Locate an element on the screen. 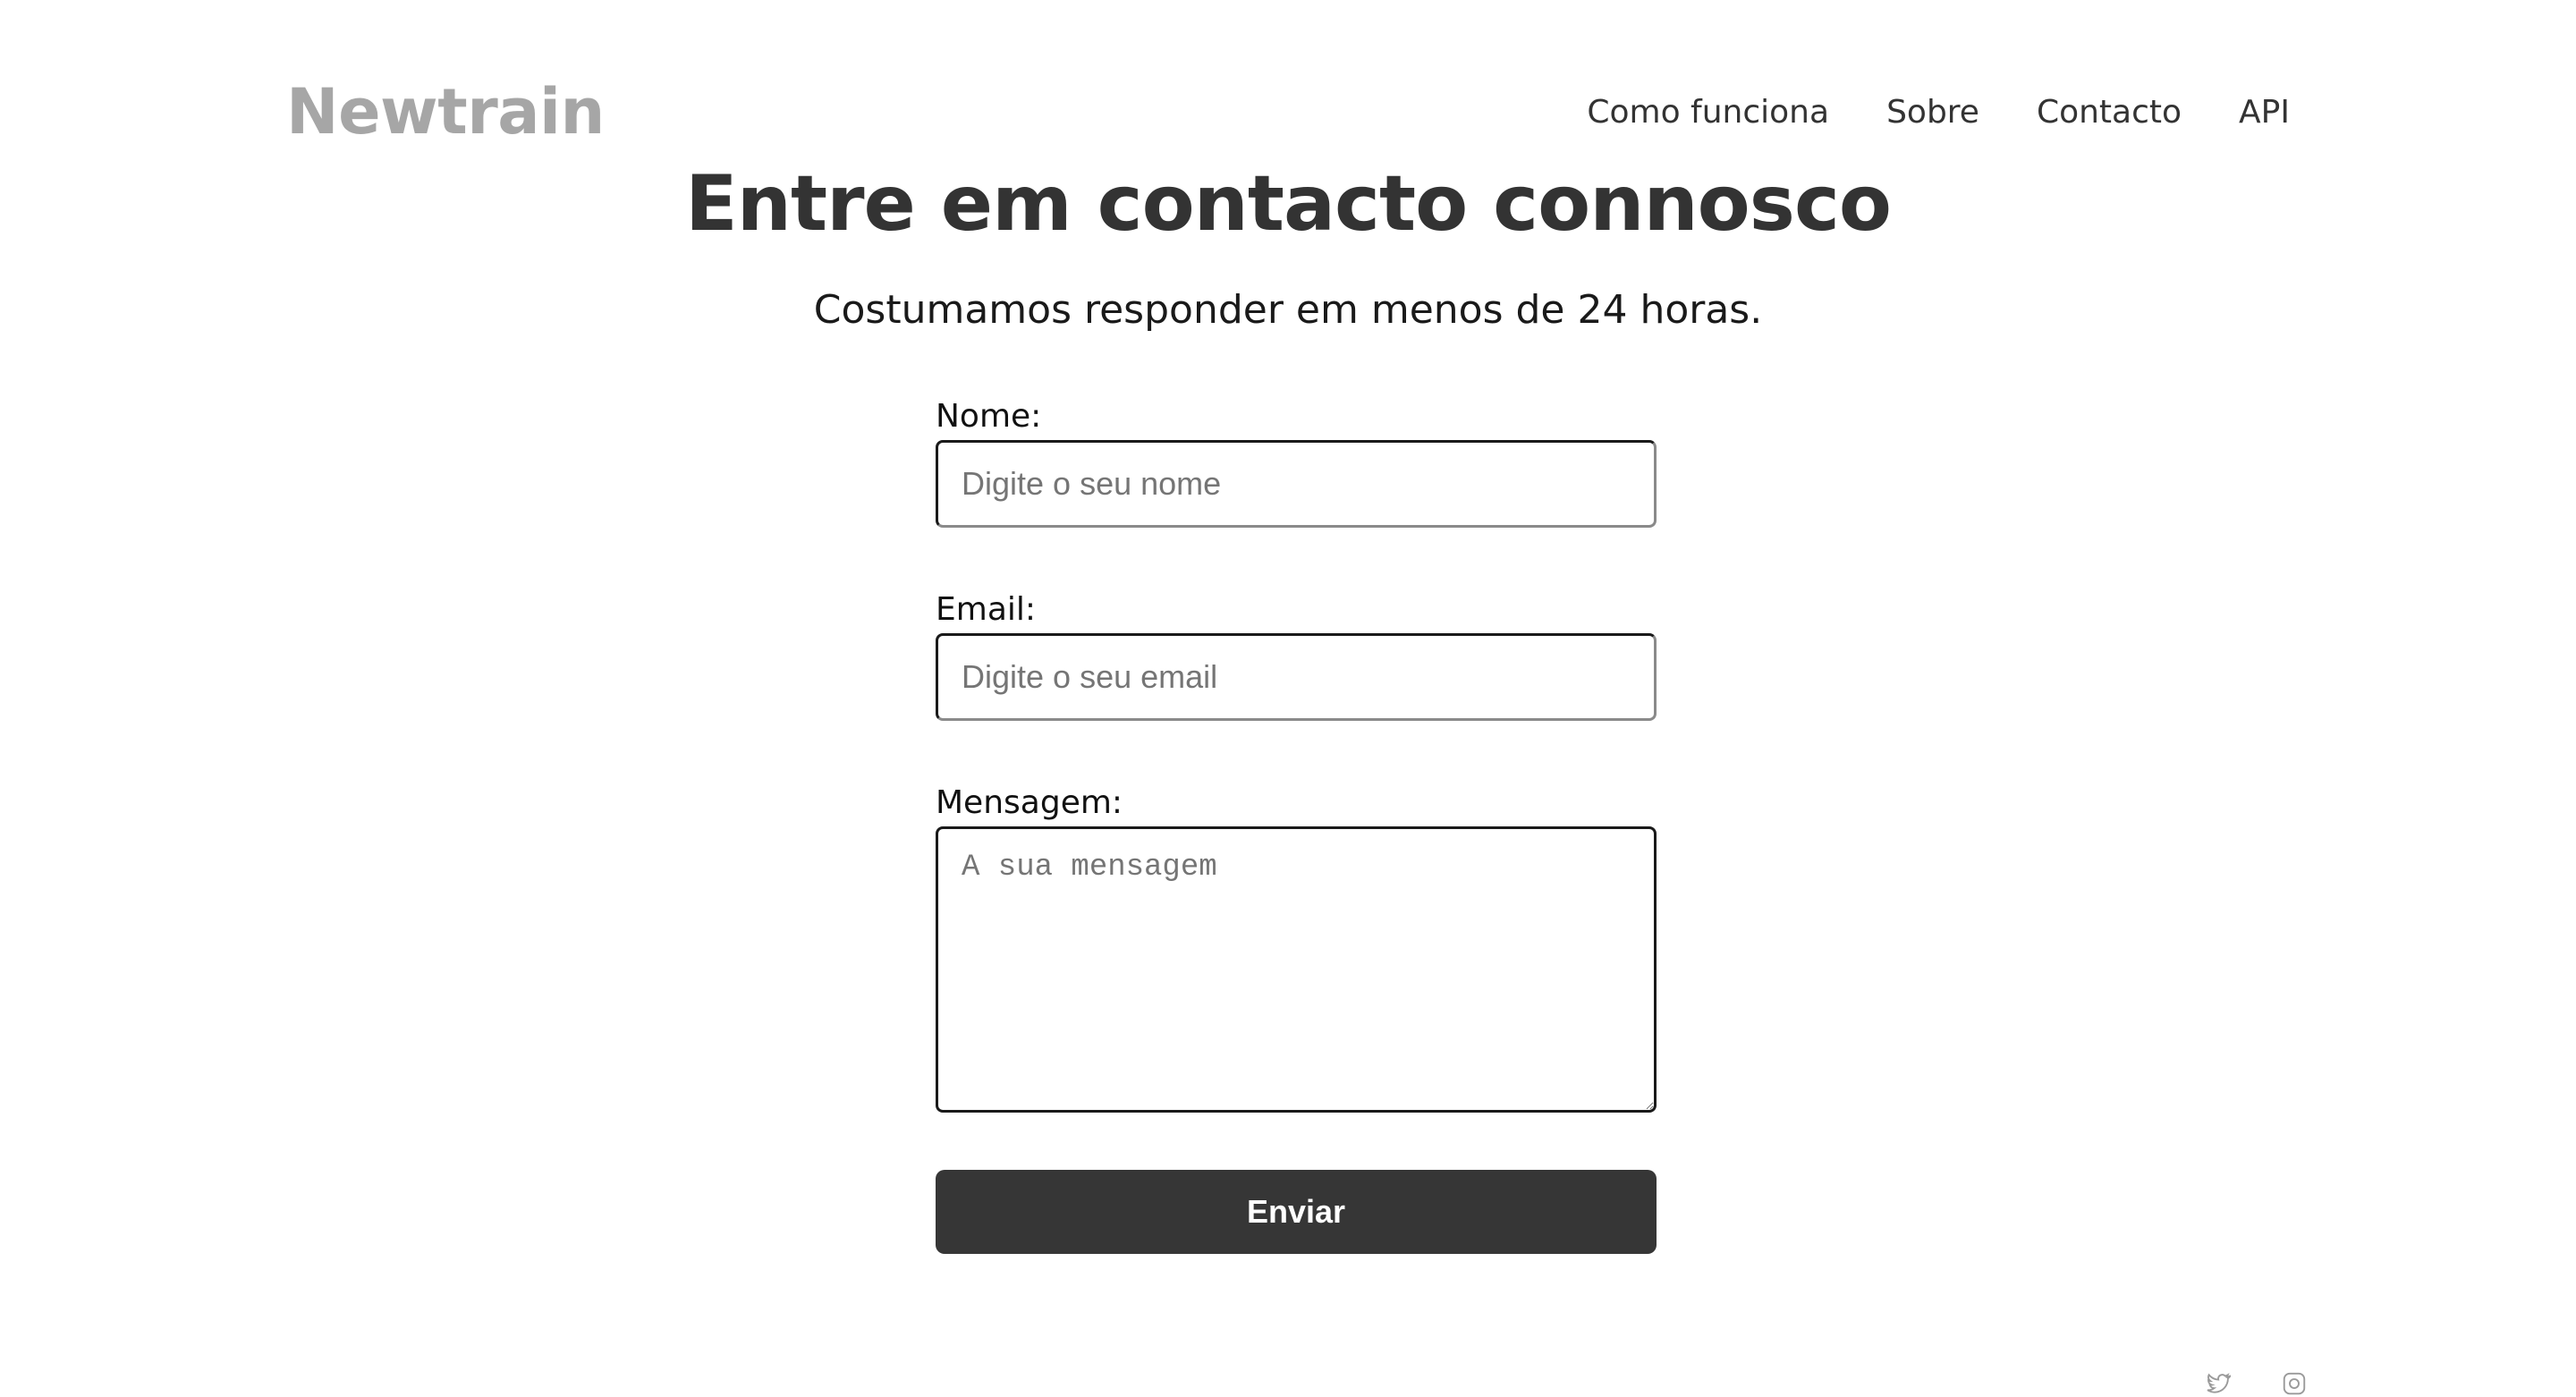  nav-link-api: API is located at coordinates (2264, 113).